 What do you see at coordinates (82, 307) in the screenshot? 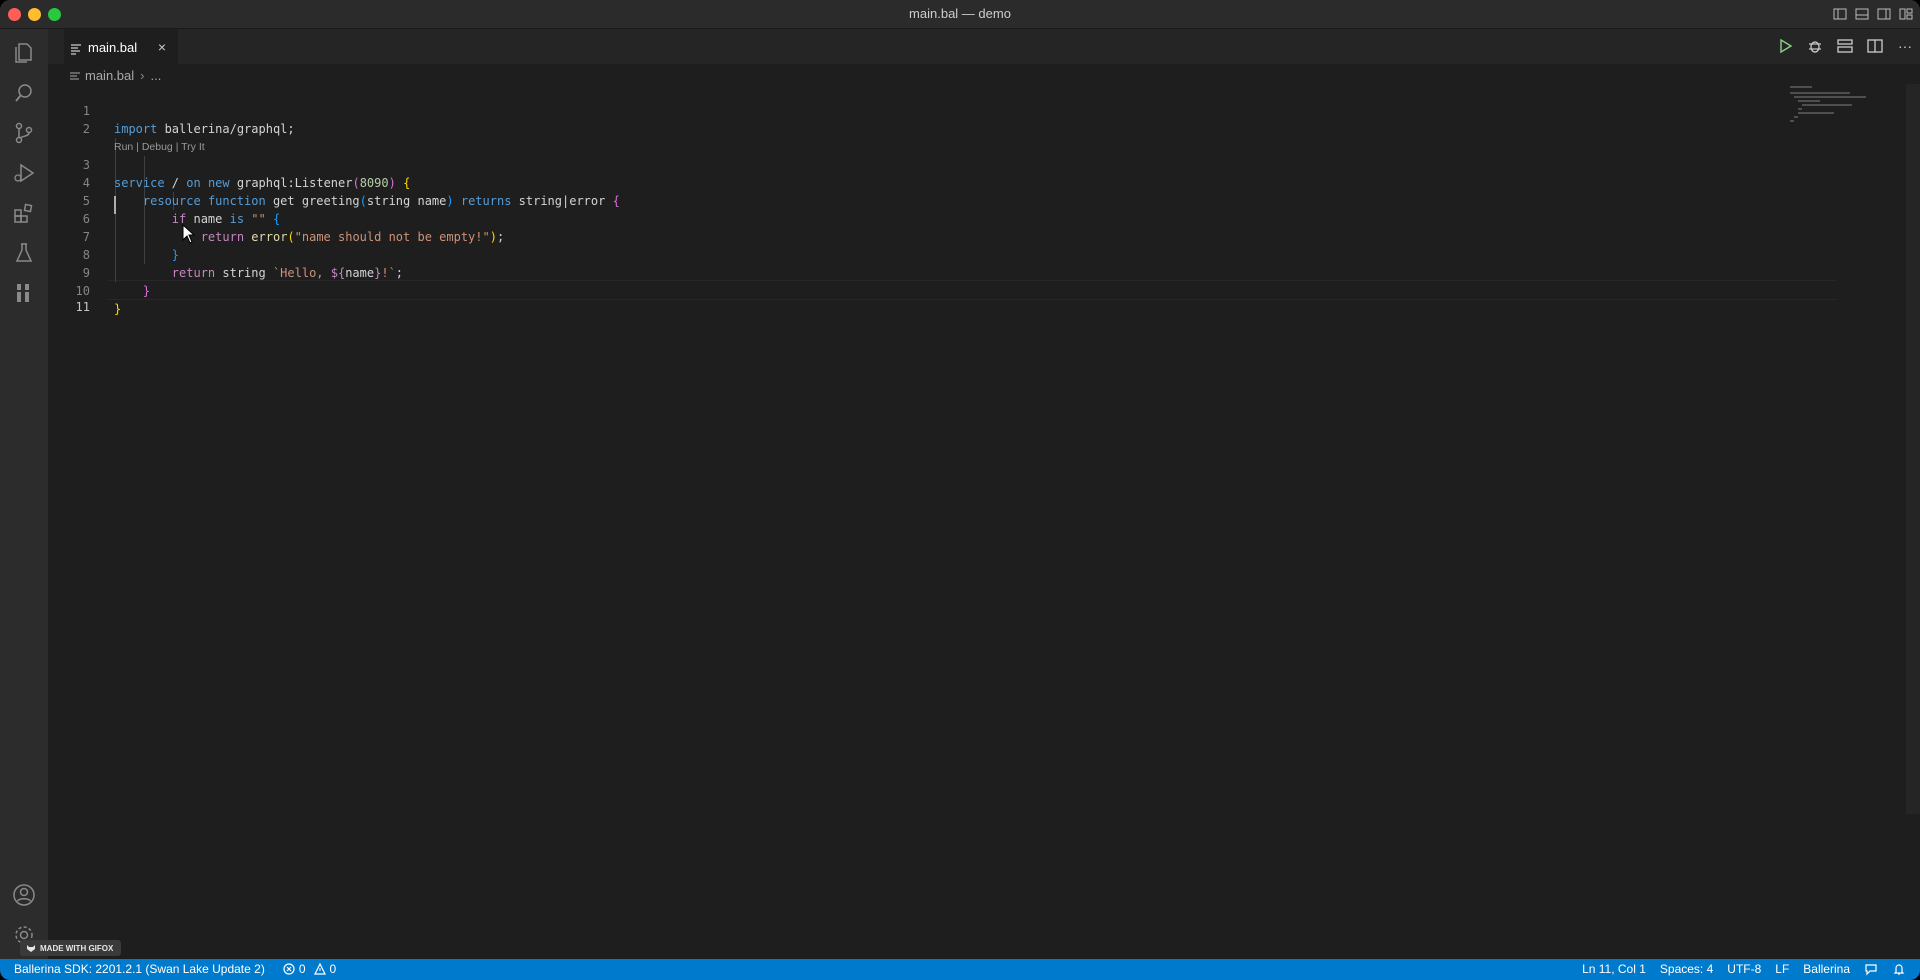
I see `line-number: 11` at bounding box center [82, 307].